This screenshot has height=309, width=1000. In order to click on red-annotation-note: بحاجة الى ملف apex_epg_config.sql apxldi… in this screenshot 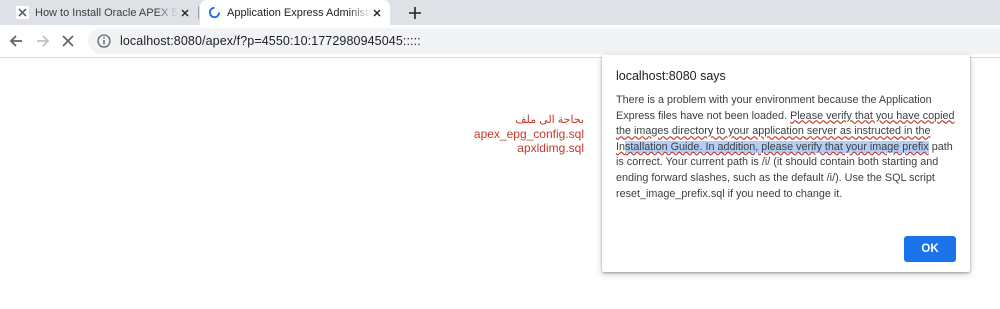, I will do `click(512, 134)`.